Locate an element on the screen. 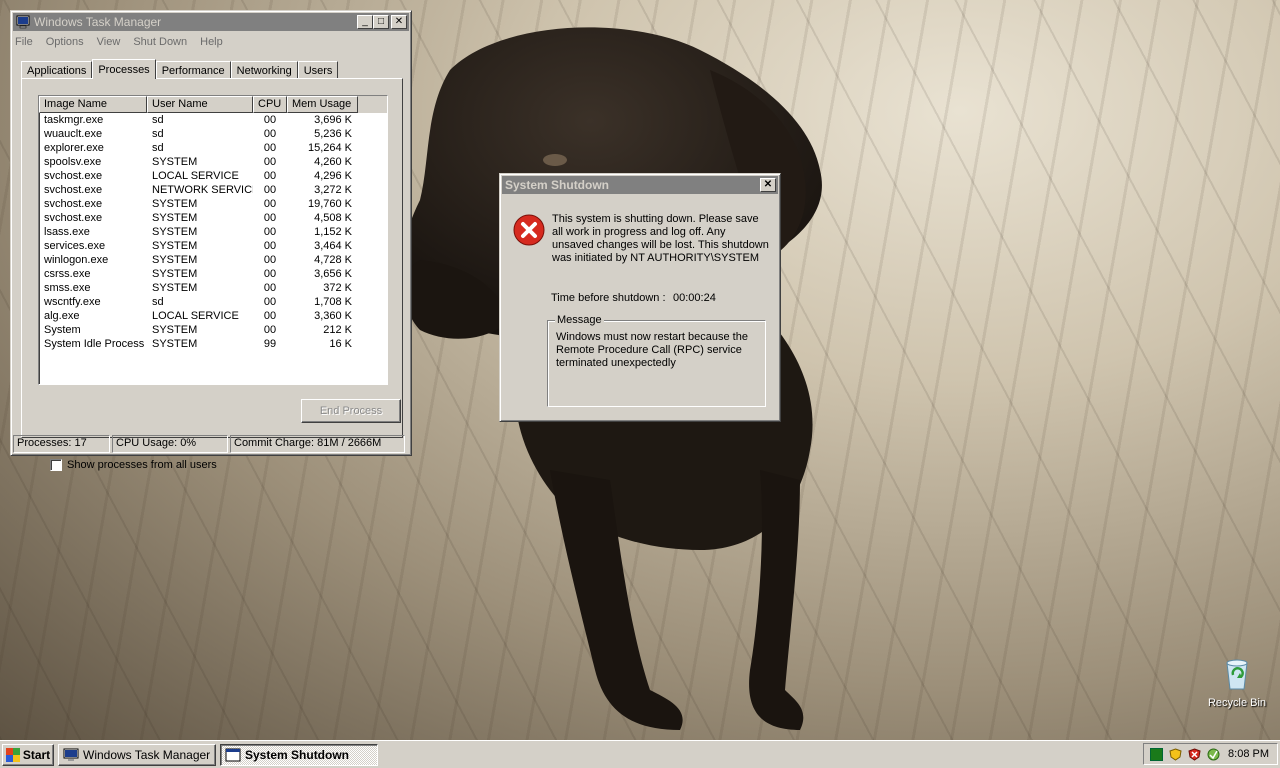 Image resolution: width=1280 pixels, height=768 pixels. process-user-name: NETWORK SERVICE is located at coordinates (202, 190).